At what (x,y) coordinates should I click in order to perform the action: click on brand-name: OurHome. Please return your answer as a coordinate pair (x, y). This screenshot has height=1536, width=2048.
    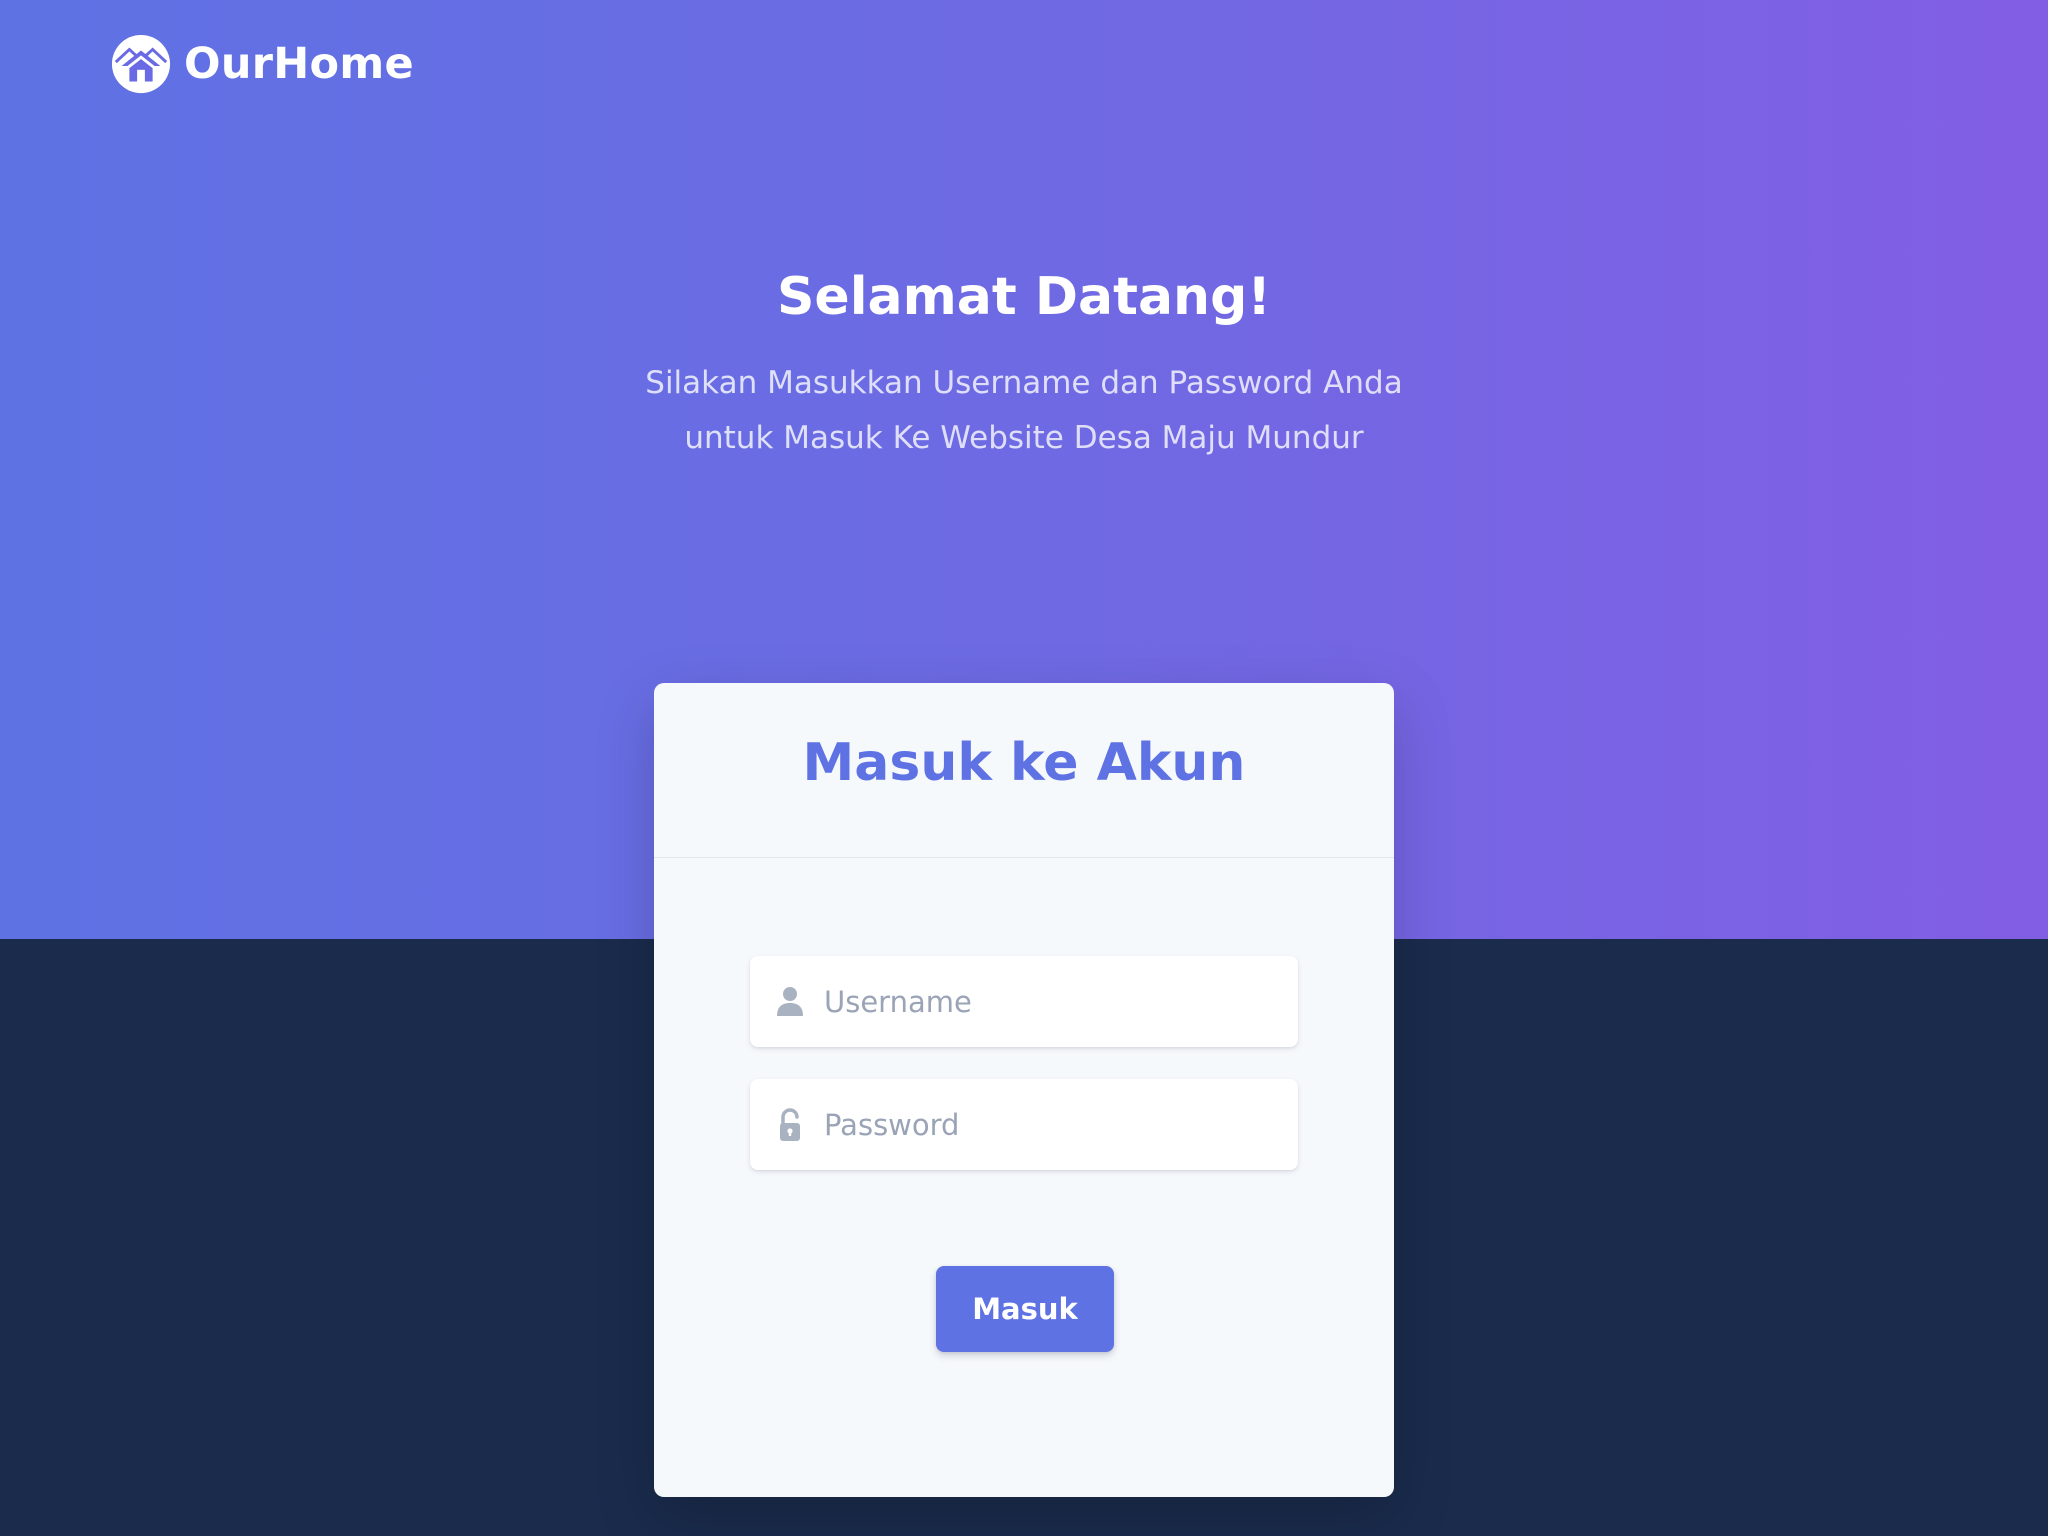
    Looking at the image, I should click on (299, 64).